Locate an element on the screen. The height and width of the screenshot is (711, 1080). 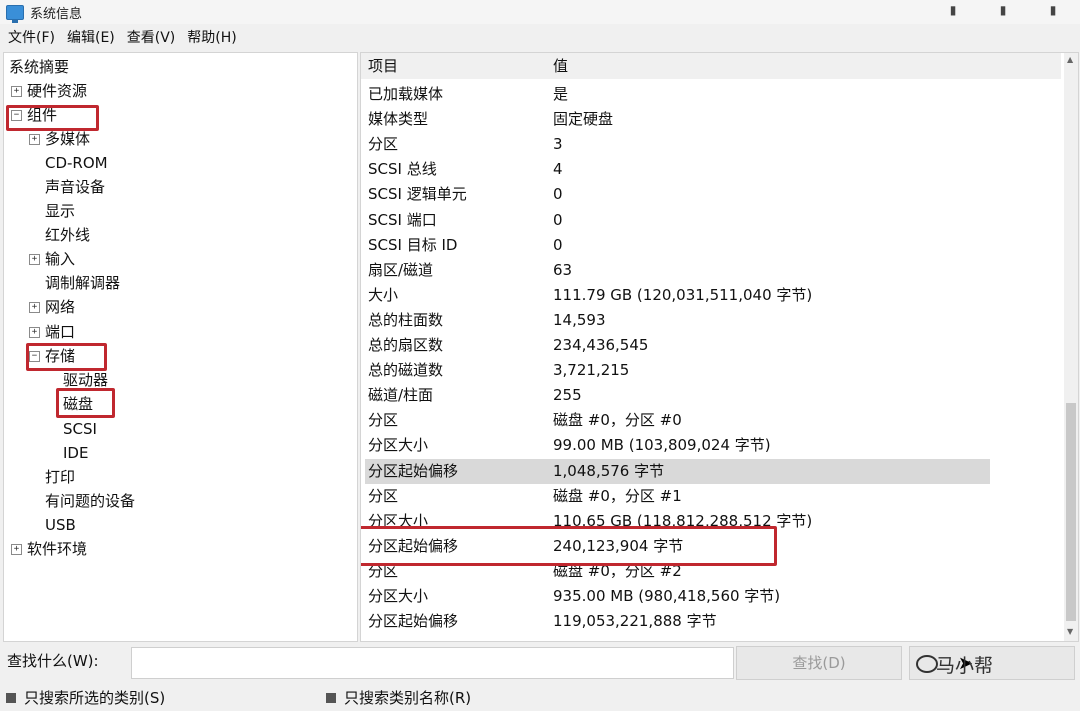
annotation-box-partition-offset is located at coordinates (569, 546).